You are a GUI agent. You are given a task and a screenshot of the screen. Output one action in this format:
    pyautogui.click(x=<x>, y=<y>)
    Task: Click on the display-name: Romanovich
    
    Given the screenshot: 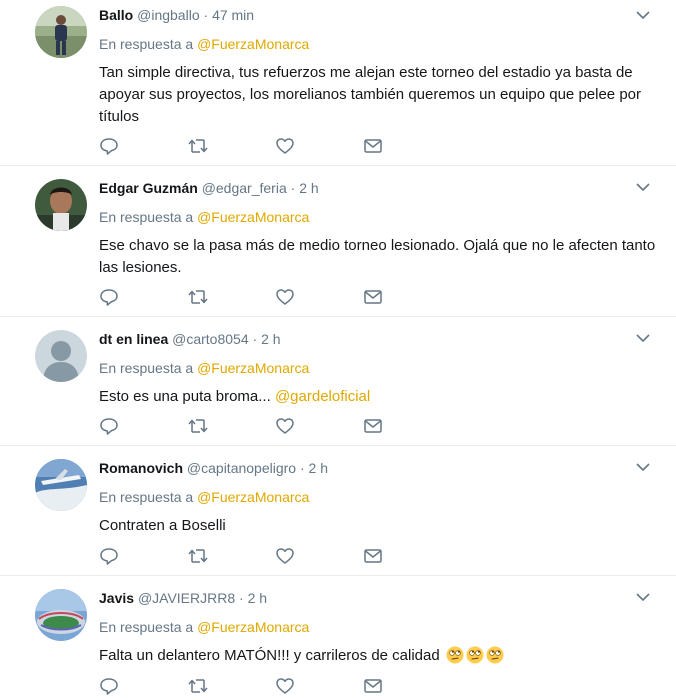 What is the action you would take?
    pyautogui.click(x=141, y=468)
    